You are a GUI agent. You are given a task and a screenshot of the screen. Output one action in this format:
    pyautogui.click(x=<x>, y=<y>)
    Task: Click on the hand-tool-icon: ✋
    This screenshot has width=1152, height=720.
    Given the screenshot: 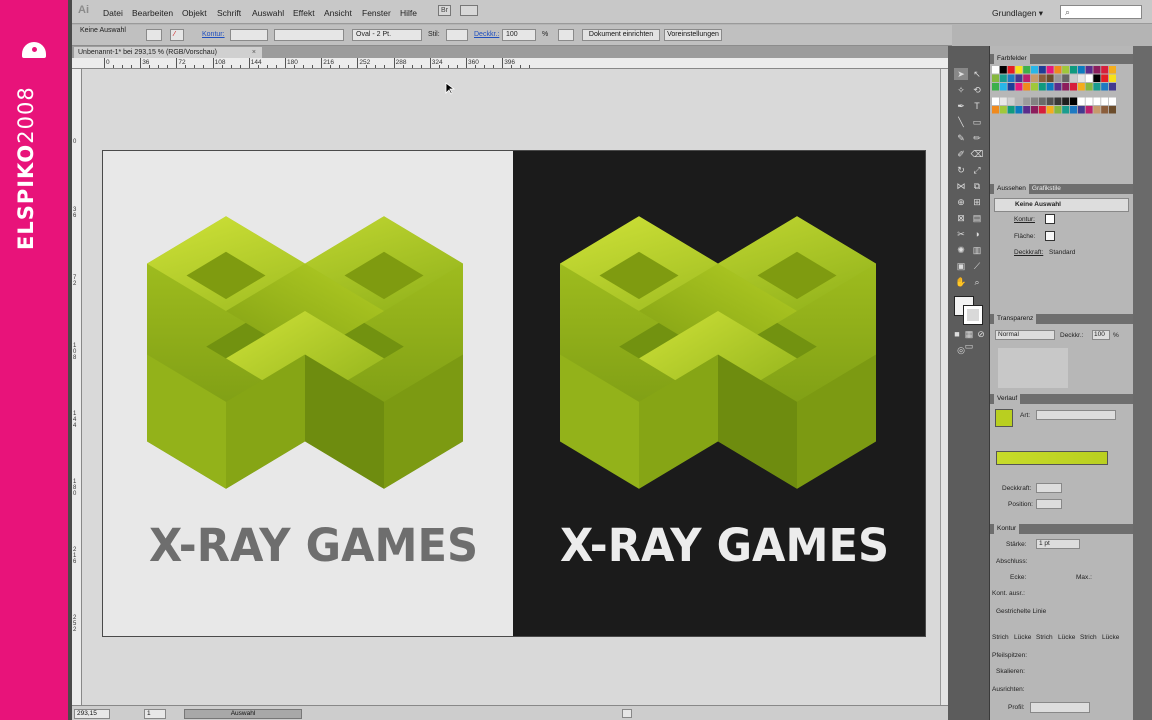 What is the action you would take?
    pyautogui.click(x=961, y=282)
    